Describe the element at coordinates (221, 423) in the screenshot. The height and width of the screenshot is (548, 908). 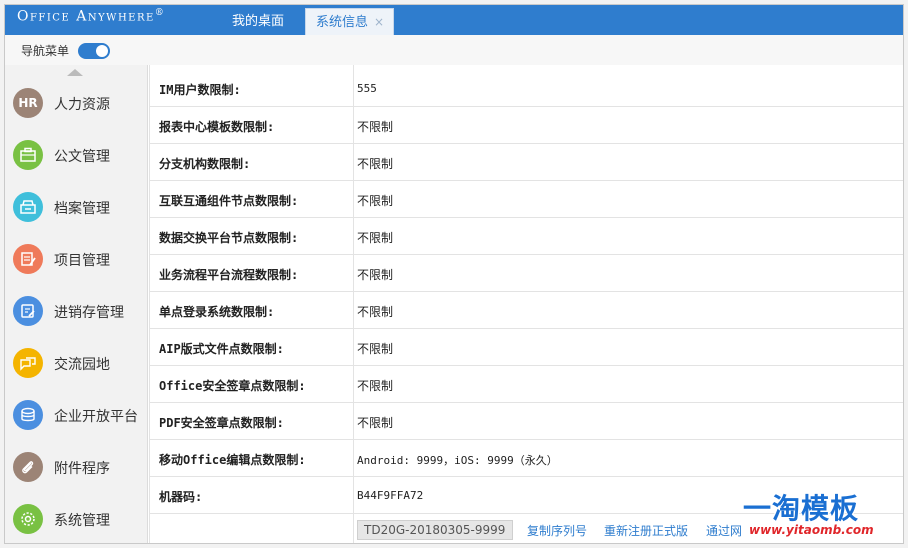
I see `row-key: PDF安全签章点数限制:` at that location.